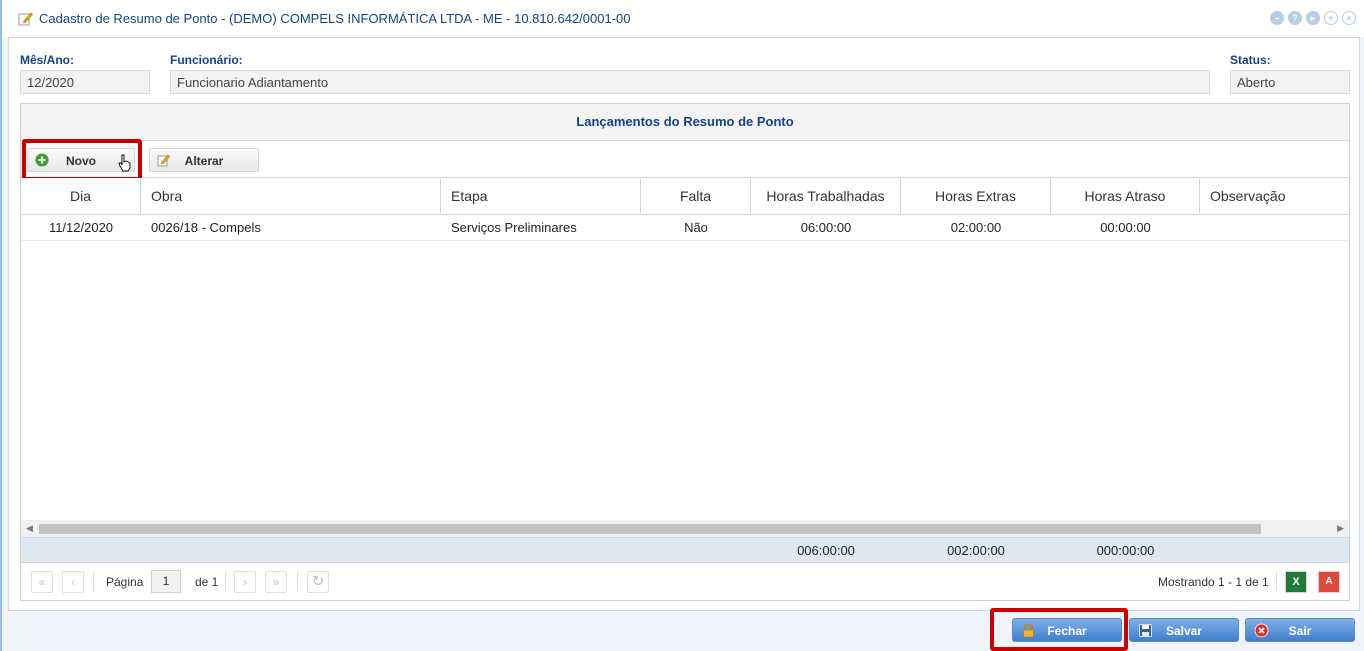 This screenshot has height=651, width=1364. What do you see at coordinates (1296, 582) in the screenshot?
I see `excel-icon: X` at bounding box center [1296, 582].